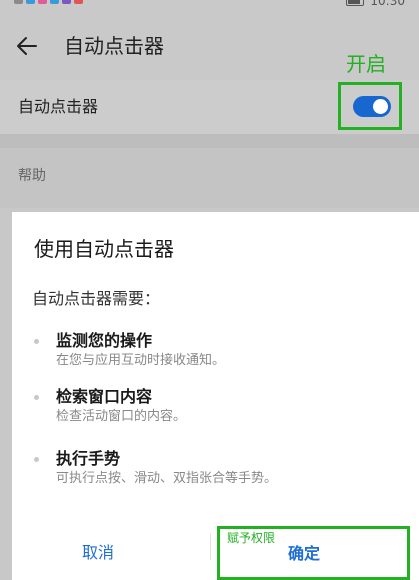 Image resolution: width=419 pixels, height=580 pixels. I want to click on dialog-title: 使用自动点击器, so click(104, 249).